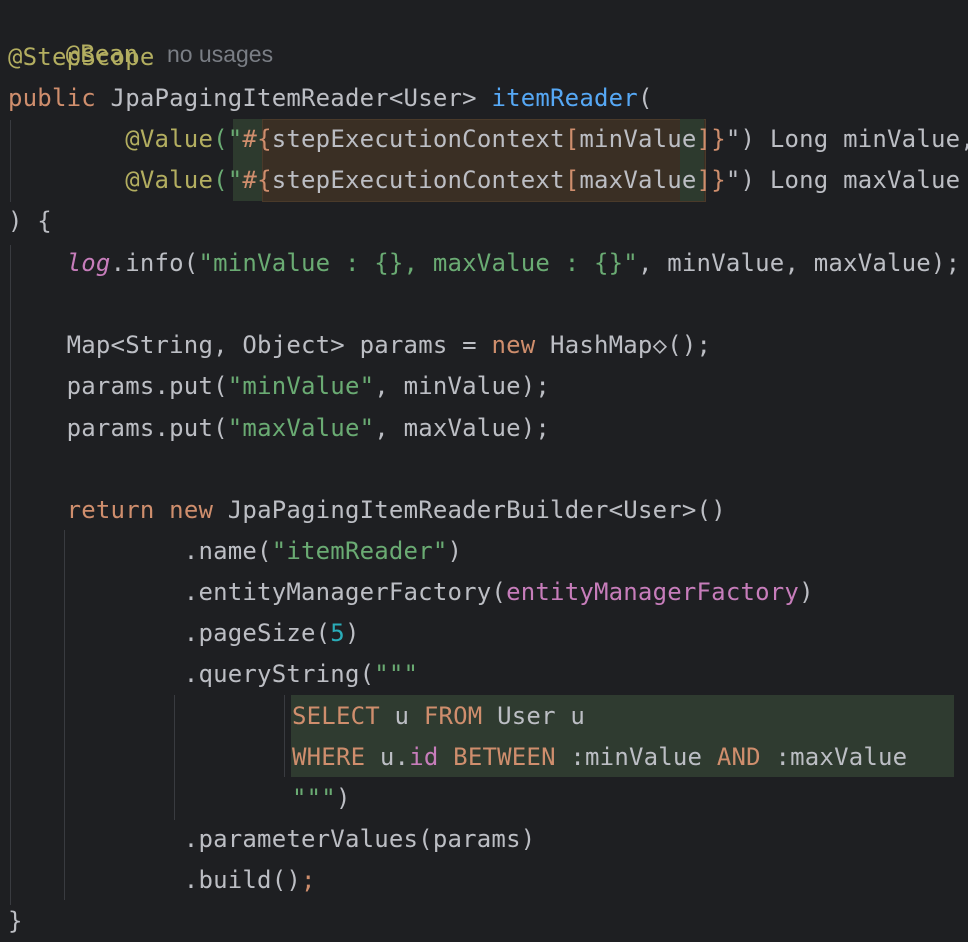 This screenshot has width=968, height=942. Describe the element at coordinates (636, 757) in the screenshot. I see `sql-param: :minValue` at that location.